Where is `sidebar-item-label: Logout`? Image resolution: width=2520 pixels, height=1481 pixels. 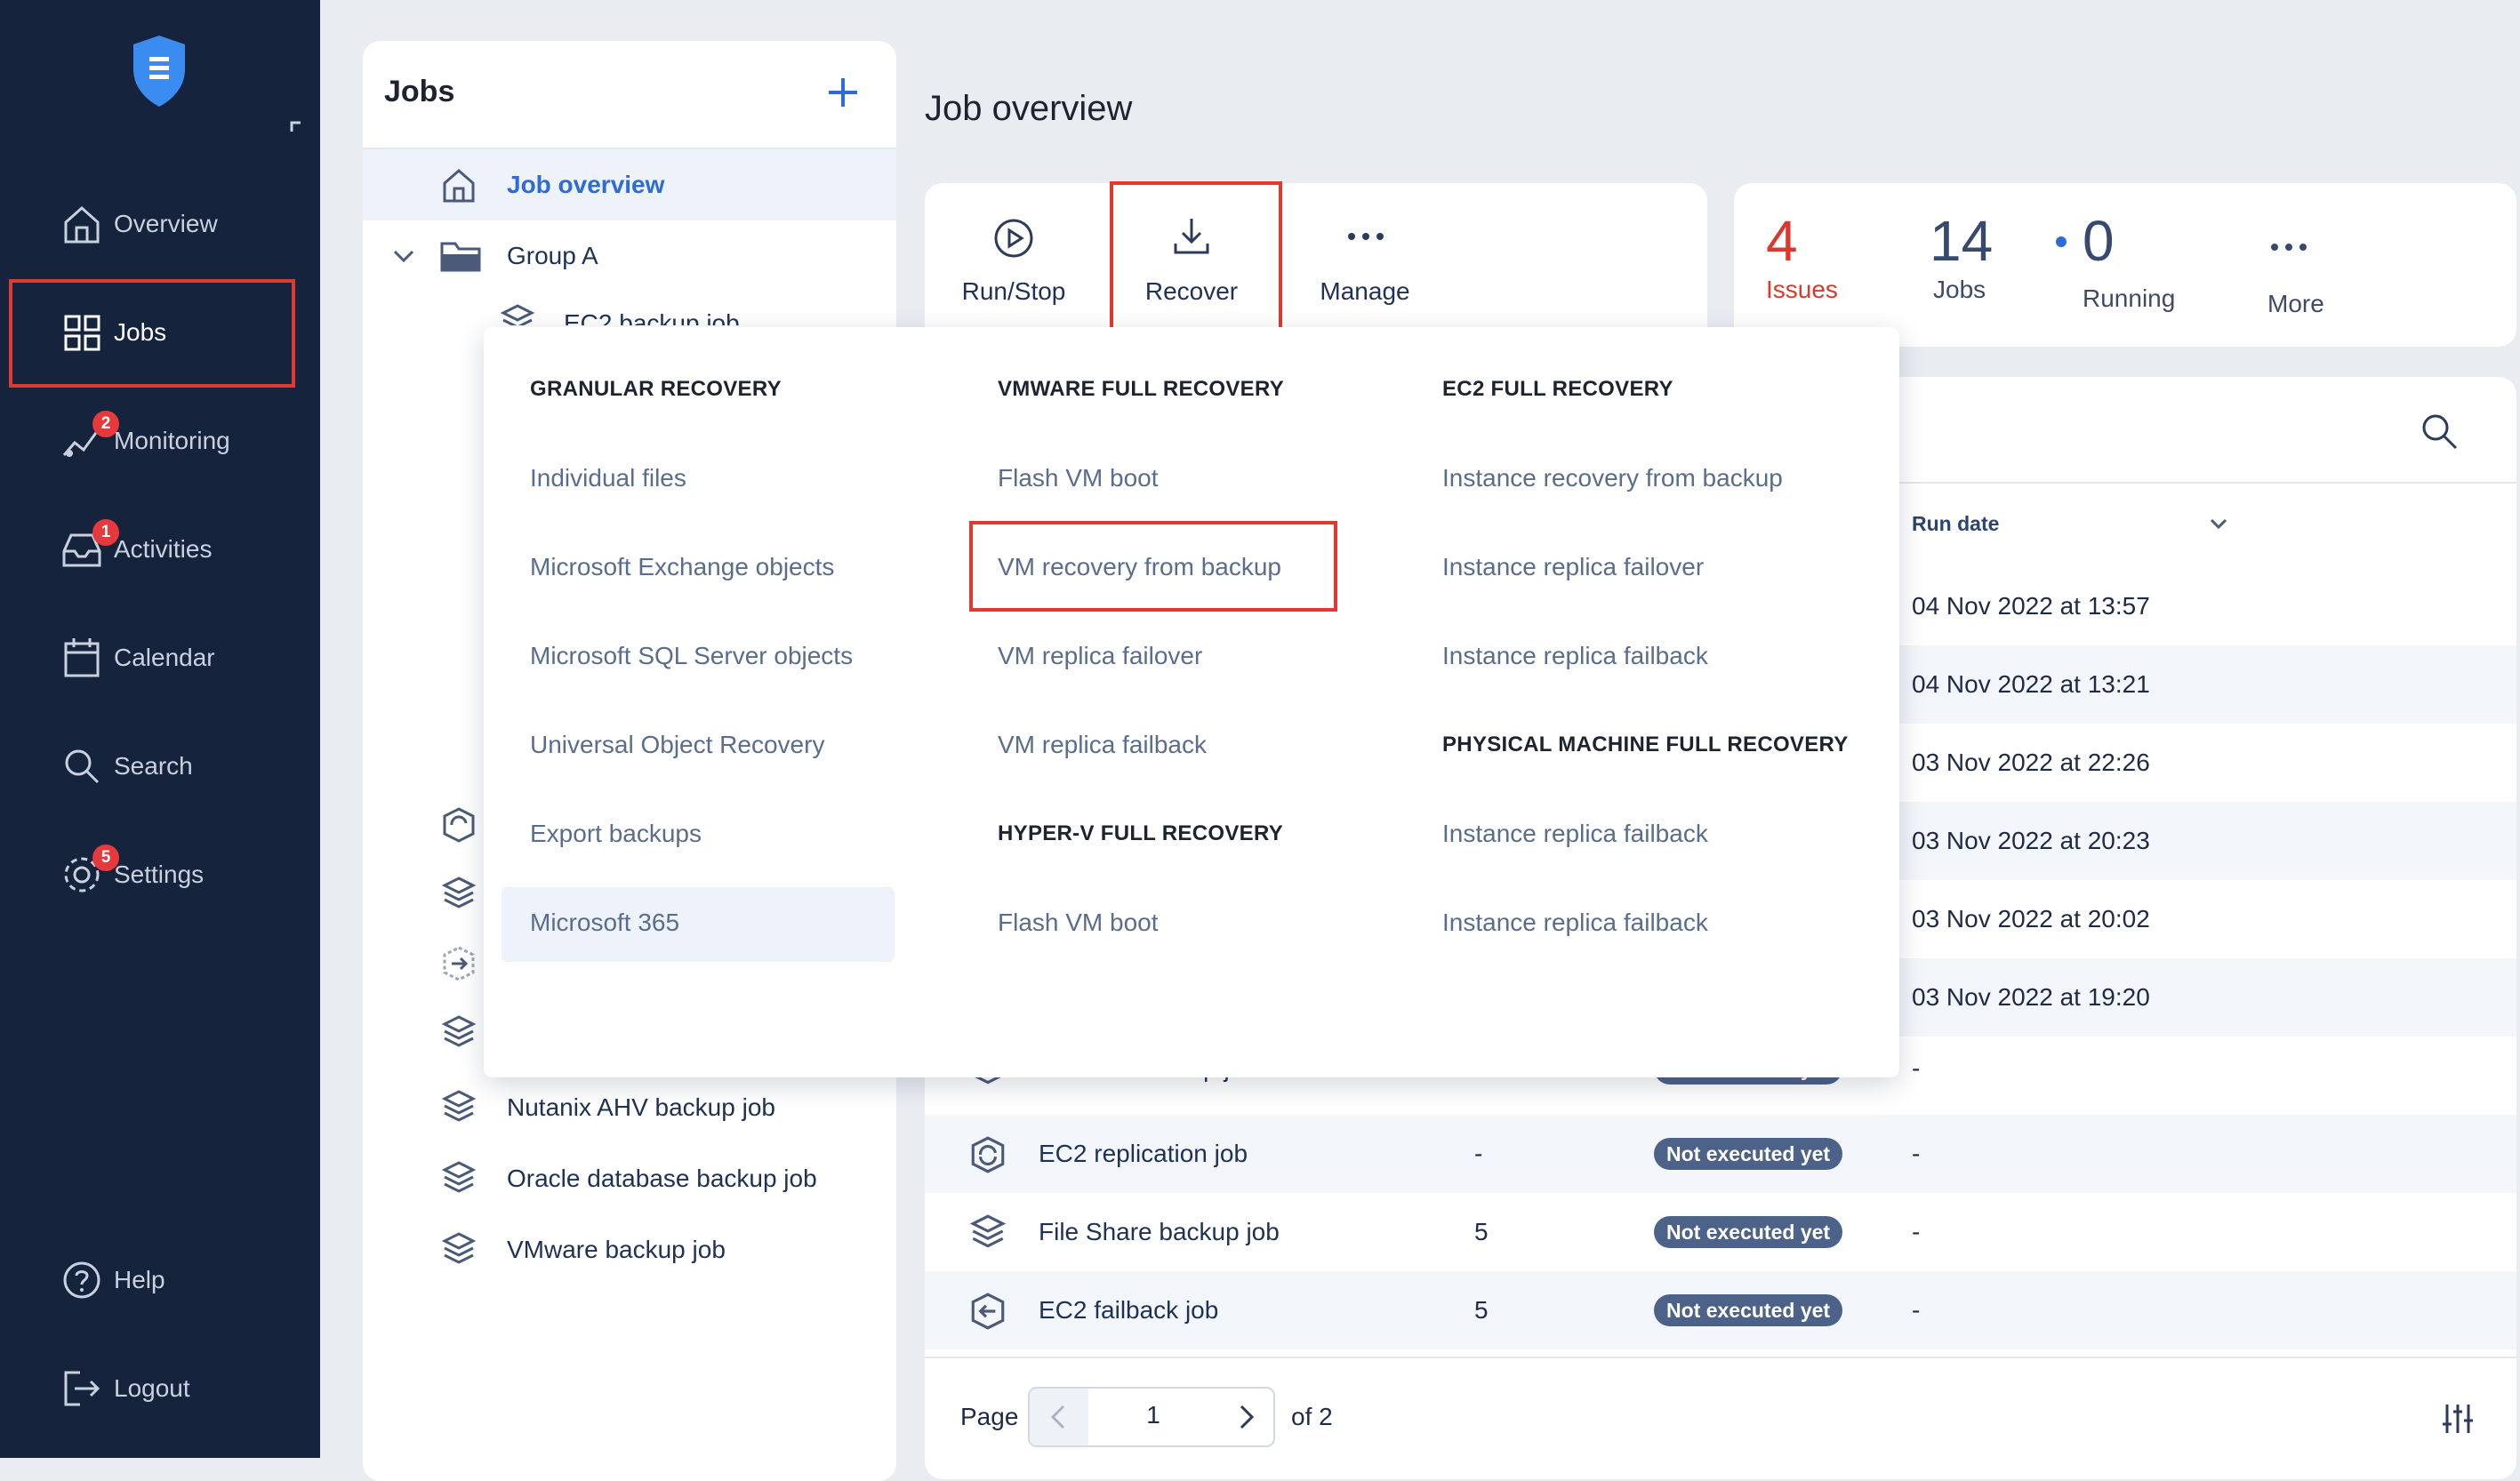
sidebar-item-label: Logout is located at coordinates (152, 1388).